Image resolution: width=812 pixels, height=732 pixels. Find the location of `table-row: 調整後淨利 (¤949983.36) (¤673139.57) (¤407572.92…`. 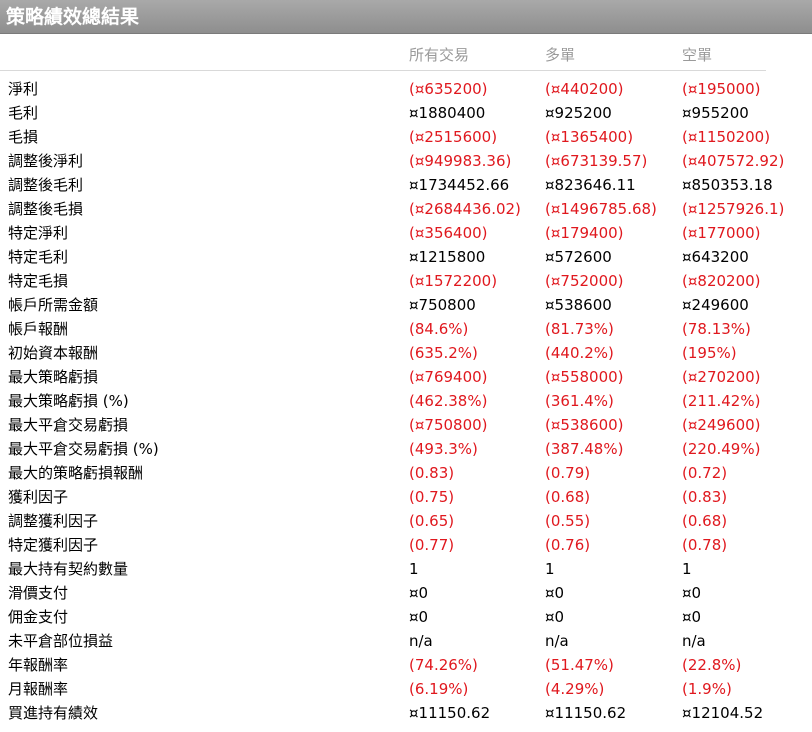

table-row: 調整後淨利 (¤949983.36) (¤673139.57) (¤407572.92… is located at coordinates (406, 161).